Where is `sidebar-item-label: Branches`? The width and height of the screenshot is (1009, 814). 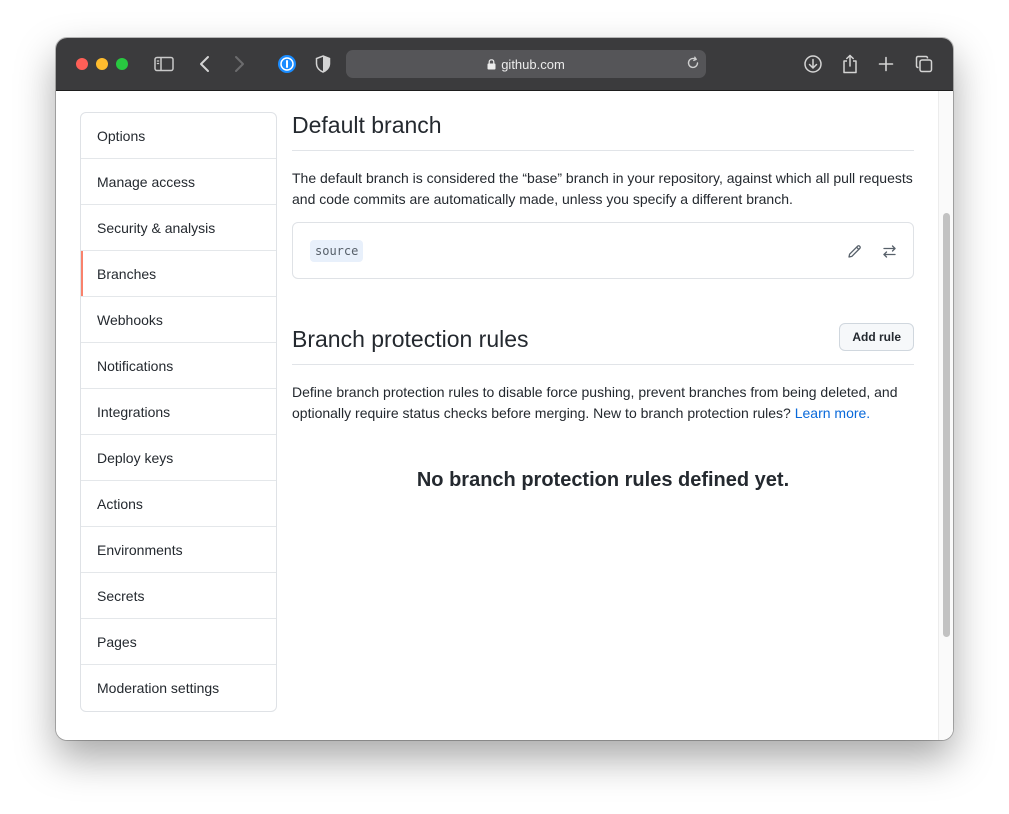 sidebar-item-label: Branches is located at coordinates (127, 273).